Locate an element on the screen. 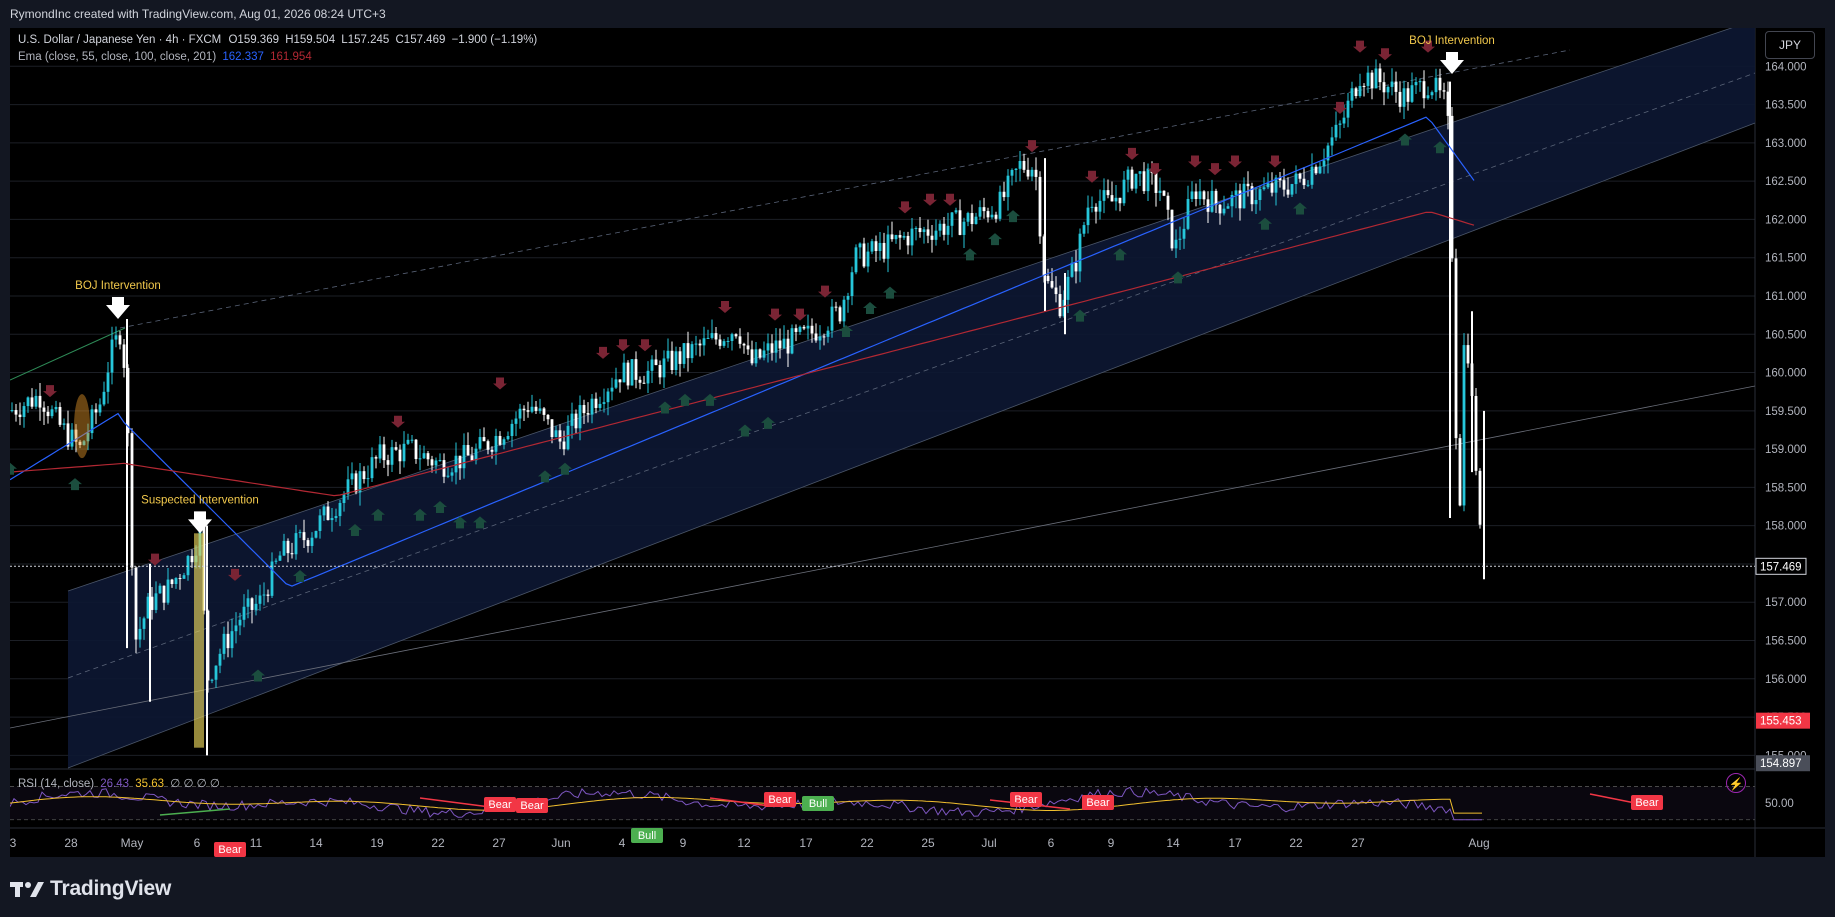 This screenshot has height=917, width=1835. time-axis-label: 4 is located at coordinates (622, 843).